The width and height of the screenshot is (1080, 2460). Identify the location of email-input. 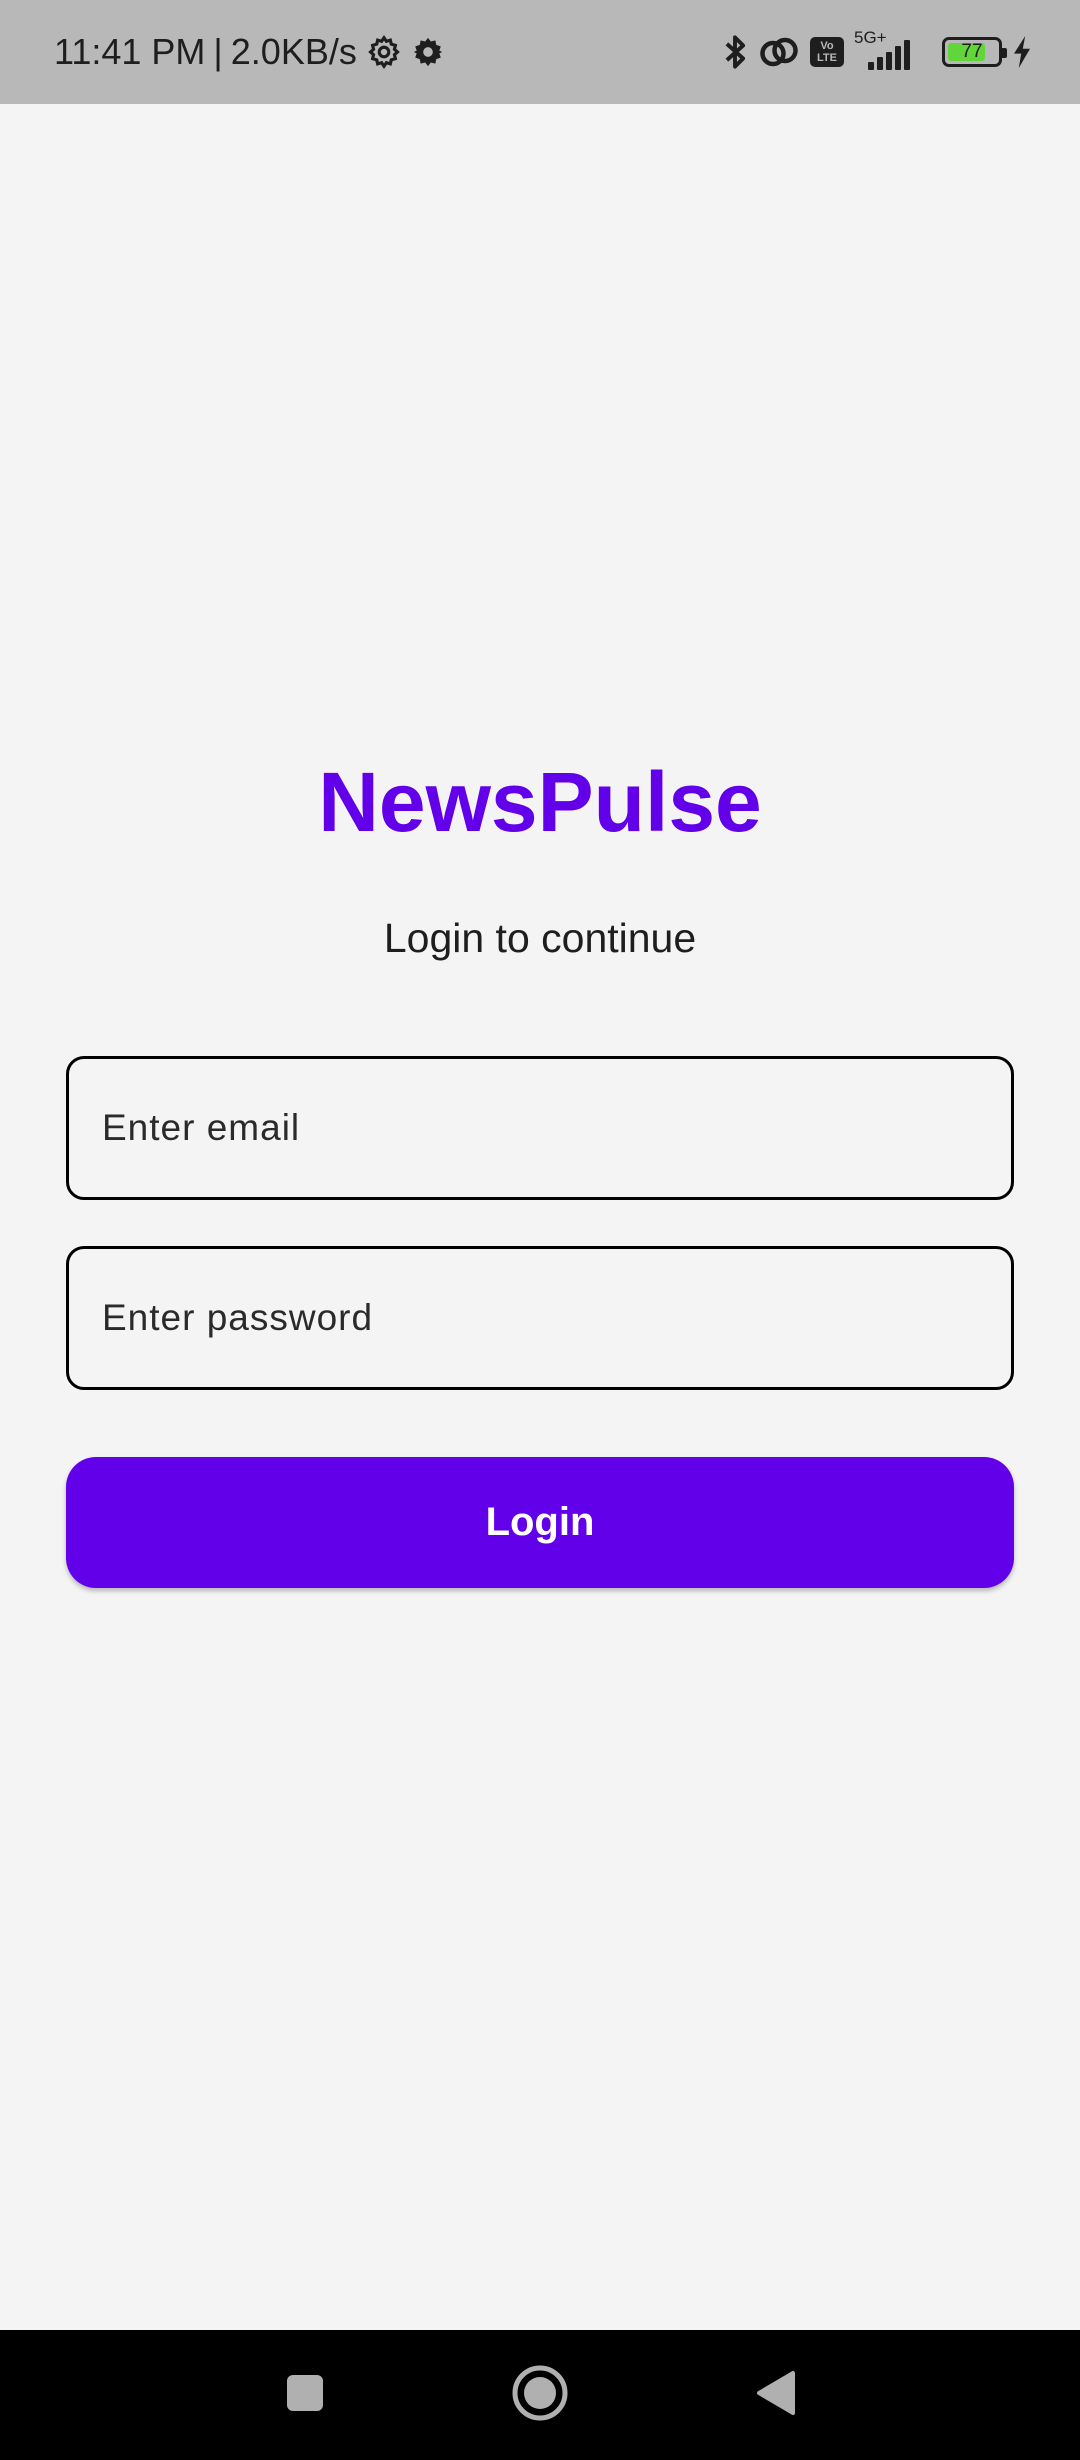
(540, 1128).